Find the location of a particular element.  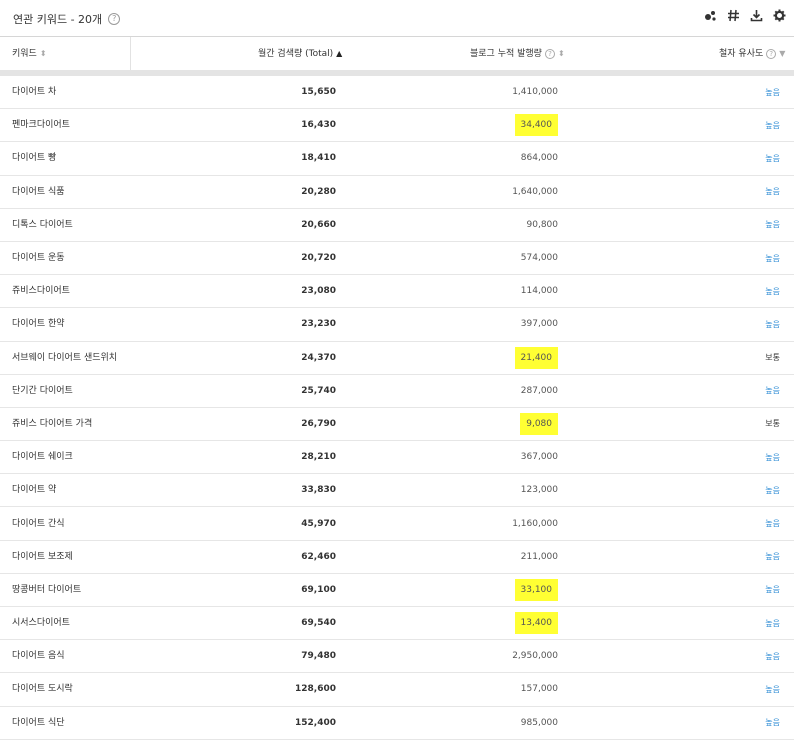

keyword-cell: 다이어트 보조제 is located at coordinates (67, 557).